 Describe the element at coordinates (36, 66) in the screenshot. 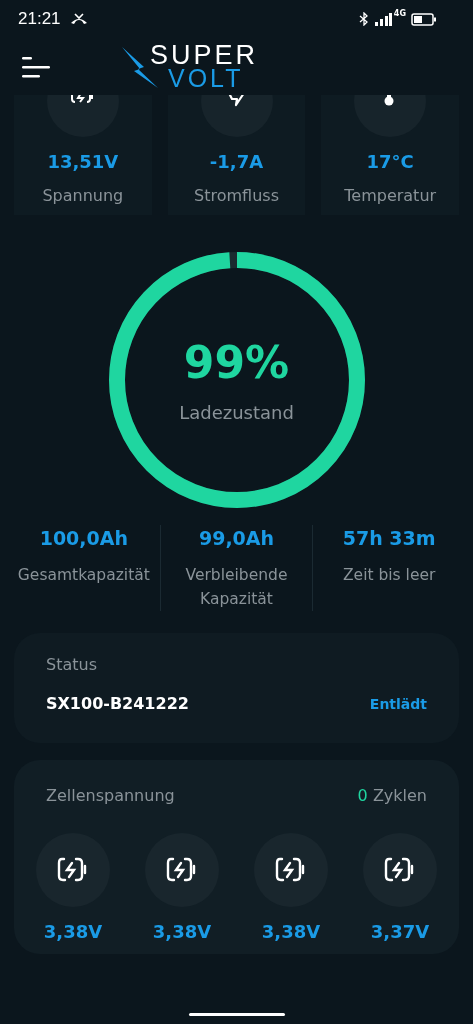

I see `menu-icon` at that location.